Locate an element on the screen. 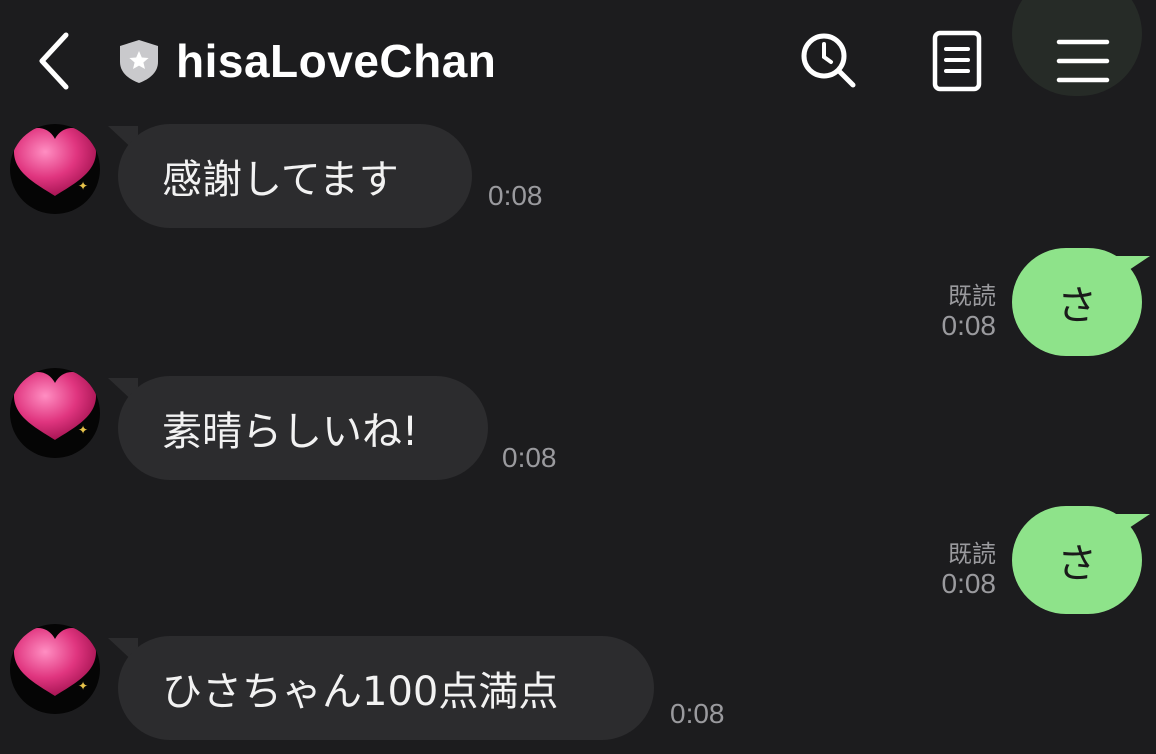  notes-icon is located at coordinates (957, 61).